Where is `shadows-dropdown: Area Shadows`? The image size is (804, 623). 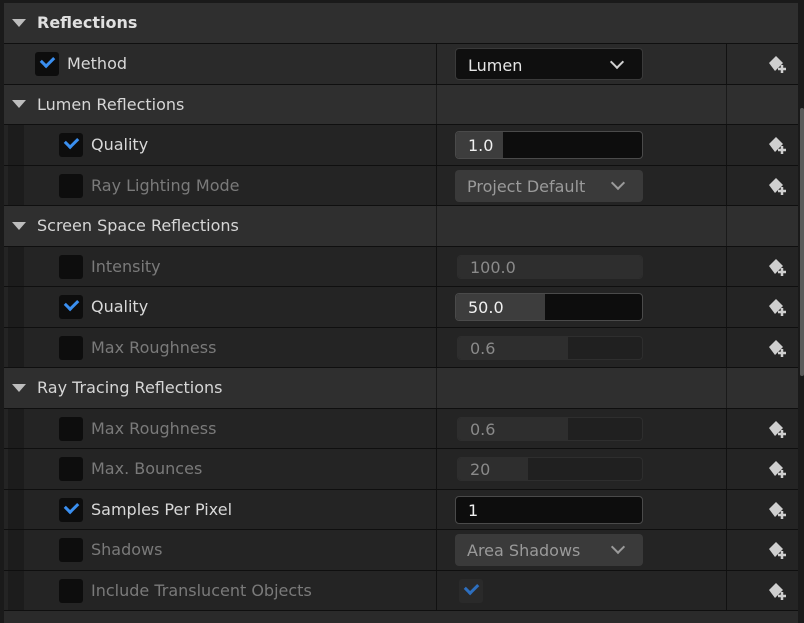
shadows-dropdown: Area Shadows is located at coordinates (549, 550).